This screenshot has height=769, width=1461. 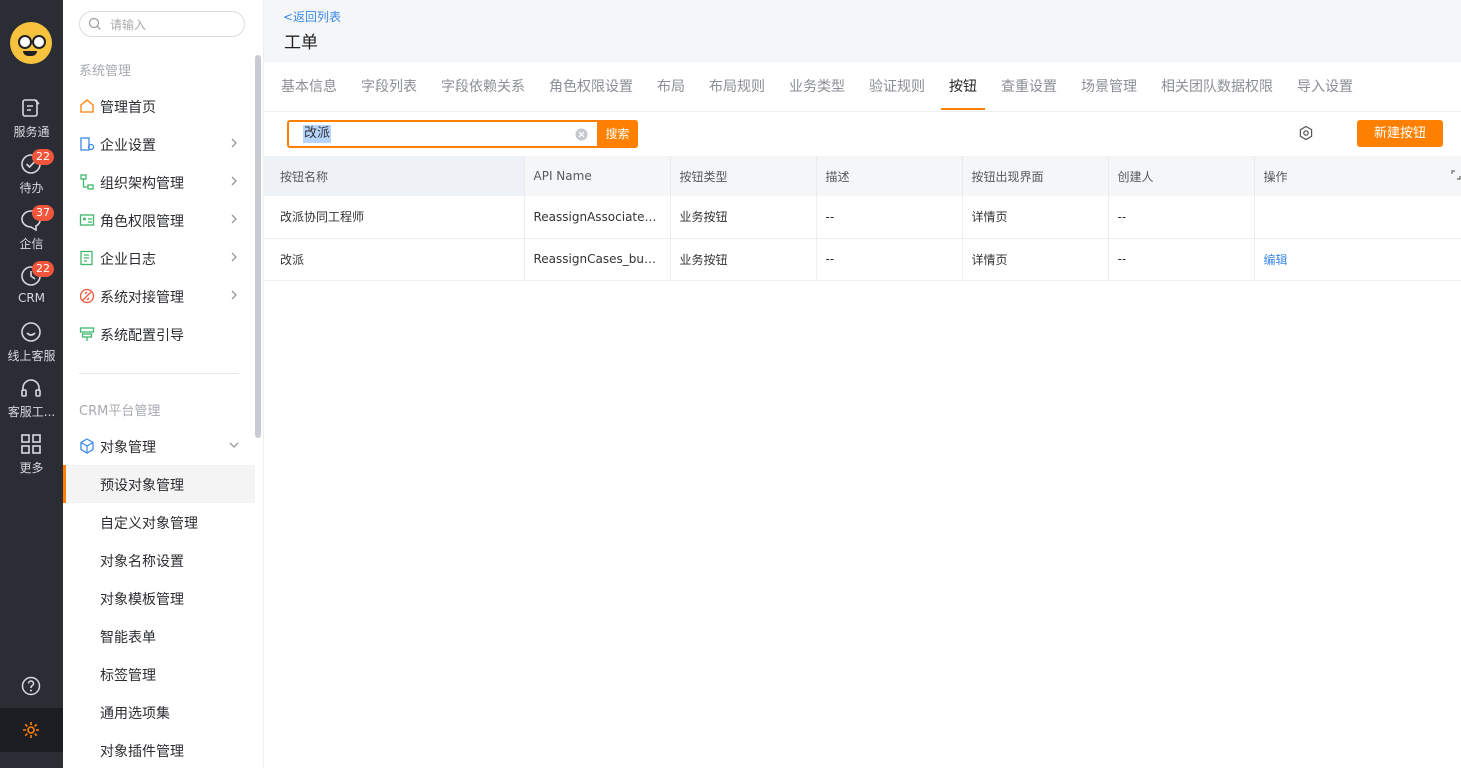 I want to click on active-tab-indicator, so click(x=963, y=109).